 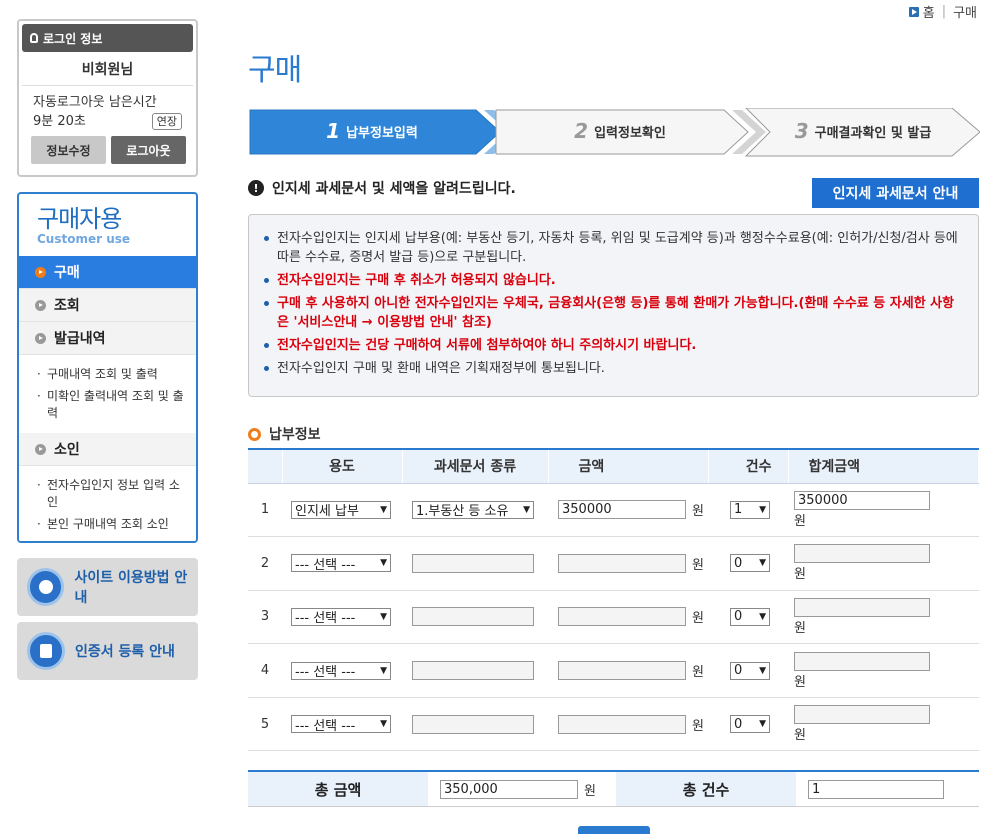 What do you see at coordinates (748, 466) in the screenshot?
I see `col-header-count: 건수` at bounding box center [748, 466].